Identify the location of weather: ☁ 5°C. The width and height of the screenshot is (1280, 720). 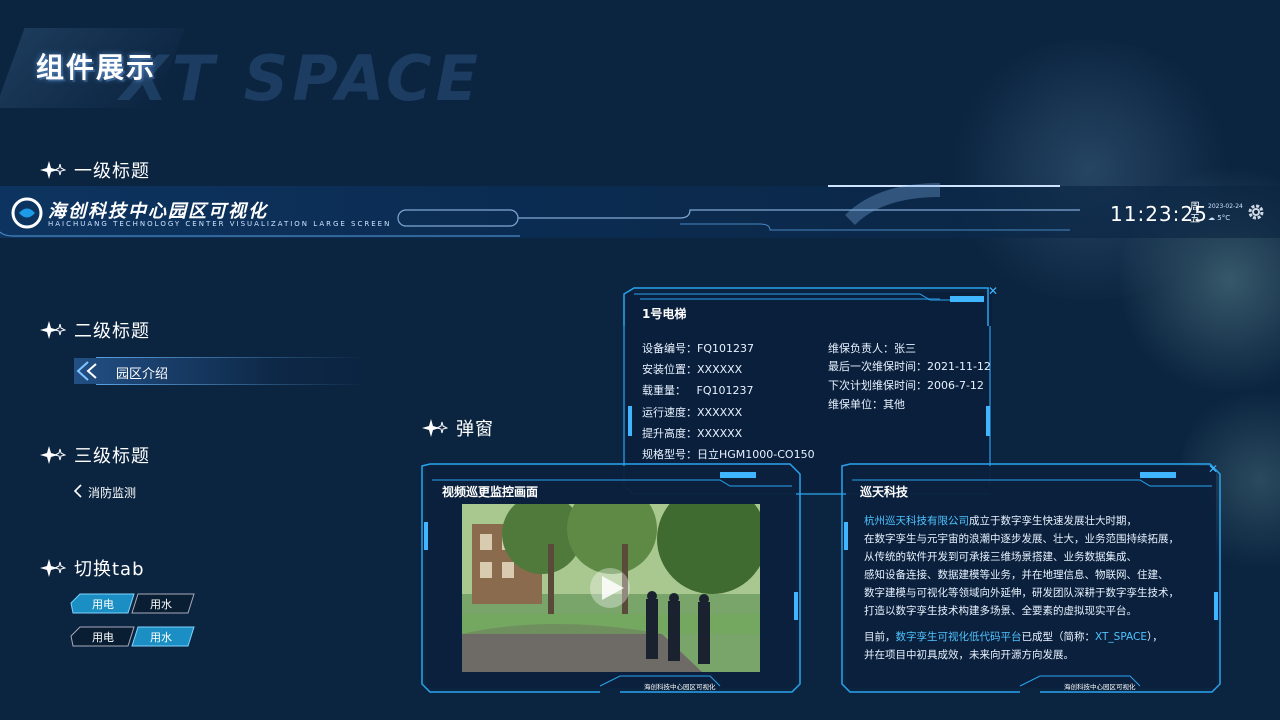
(1219, 218).